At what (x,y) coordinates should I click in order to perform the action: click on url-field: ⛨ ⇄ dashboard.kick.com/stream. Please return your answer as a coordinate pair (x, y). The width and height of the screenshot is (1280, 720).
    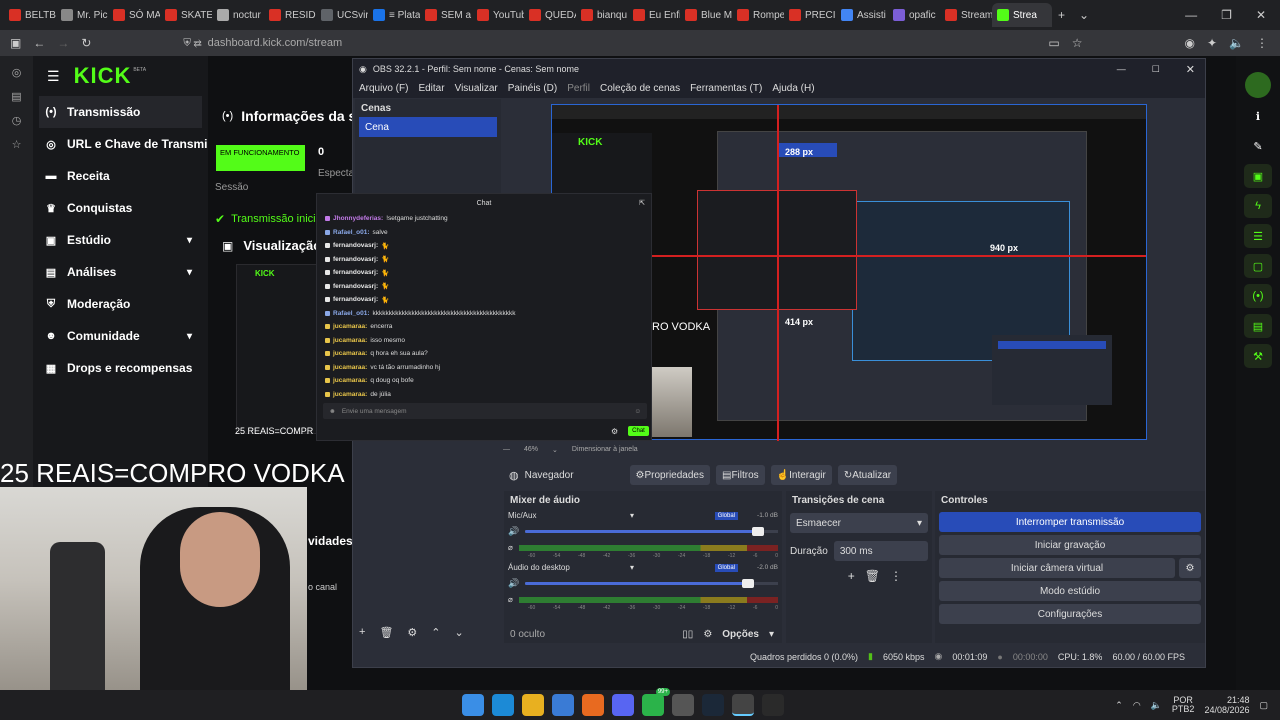
    Looking at the image, I should click on (262, 43).